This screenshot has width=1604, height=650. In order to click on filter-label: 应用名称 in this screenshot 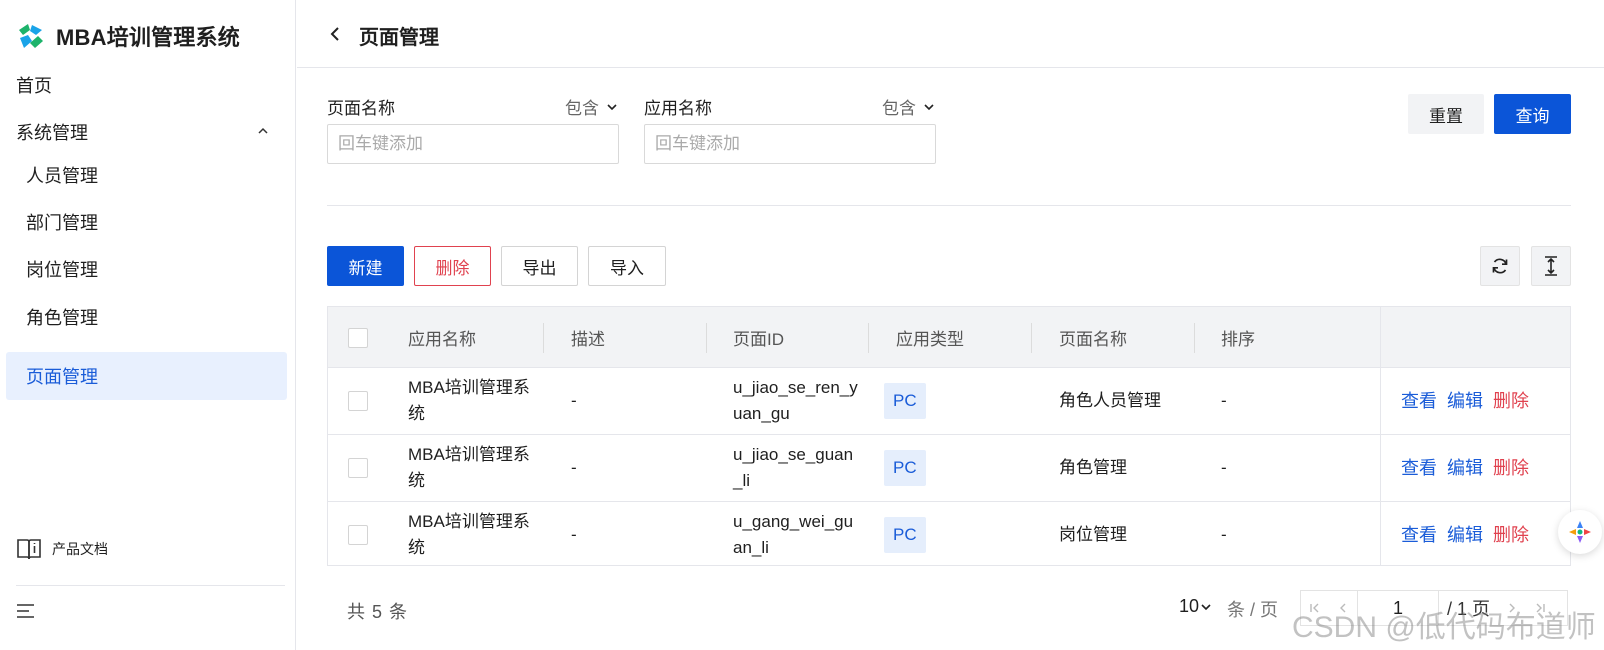, I will do `click(678, 108)`.